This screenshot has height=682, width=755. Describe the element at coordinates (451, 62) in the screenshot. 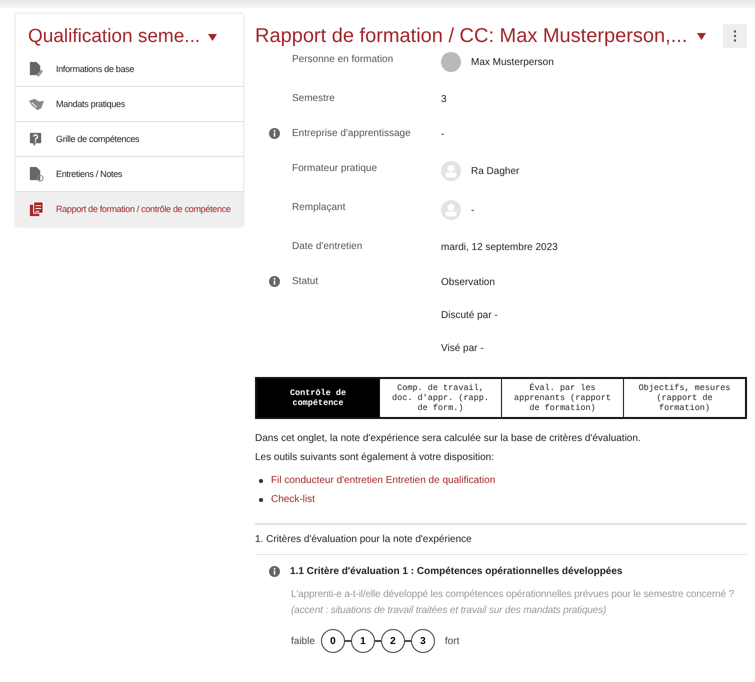

I see `photo-placeholder` at that location.